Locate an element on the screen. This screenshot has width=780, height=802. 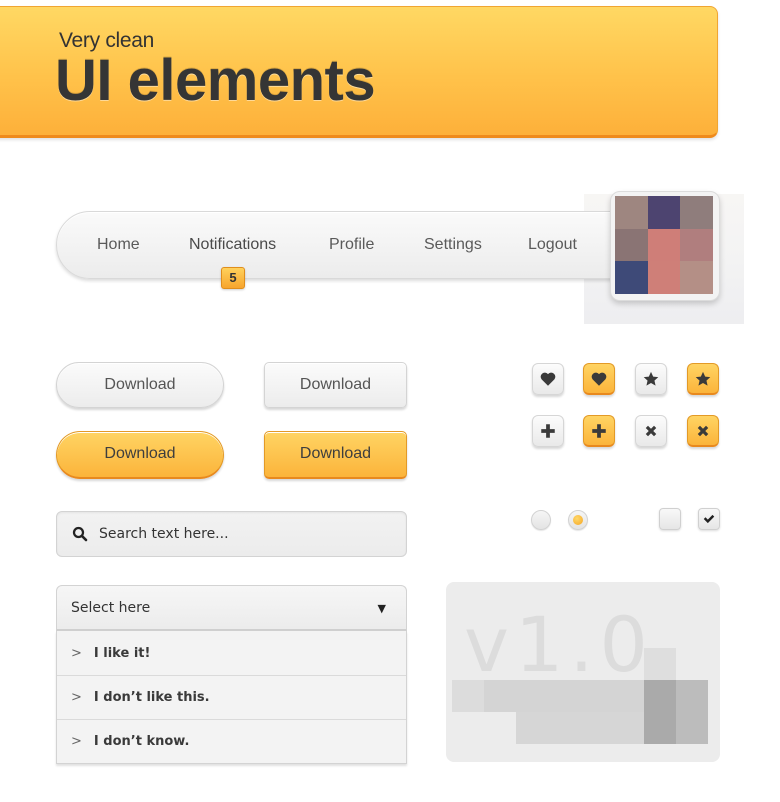
list-item-label: I don’t like this. is located at coordinates (151, 697).